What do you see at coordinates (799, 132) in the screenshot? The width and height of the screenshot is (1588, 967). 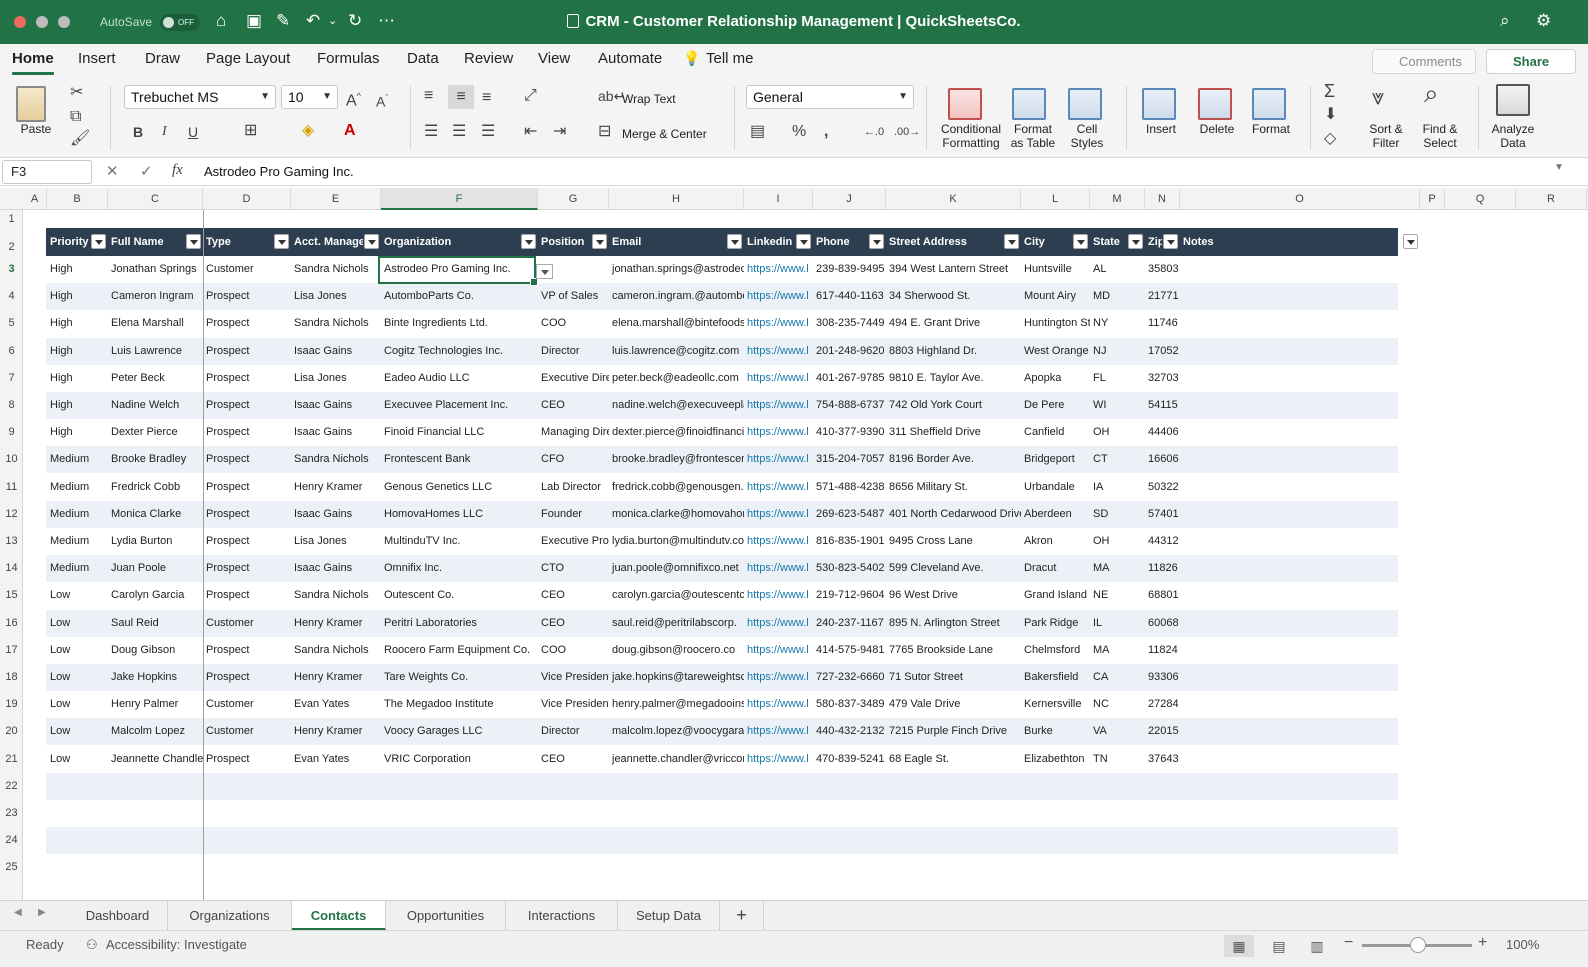 I see `percent-icon: %` at bounding box center [799, 132].